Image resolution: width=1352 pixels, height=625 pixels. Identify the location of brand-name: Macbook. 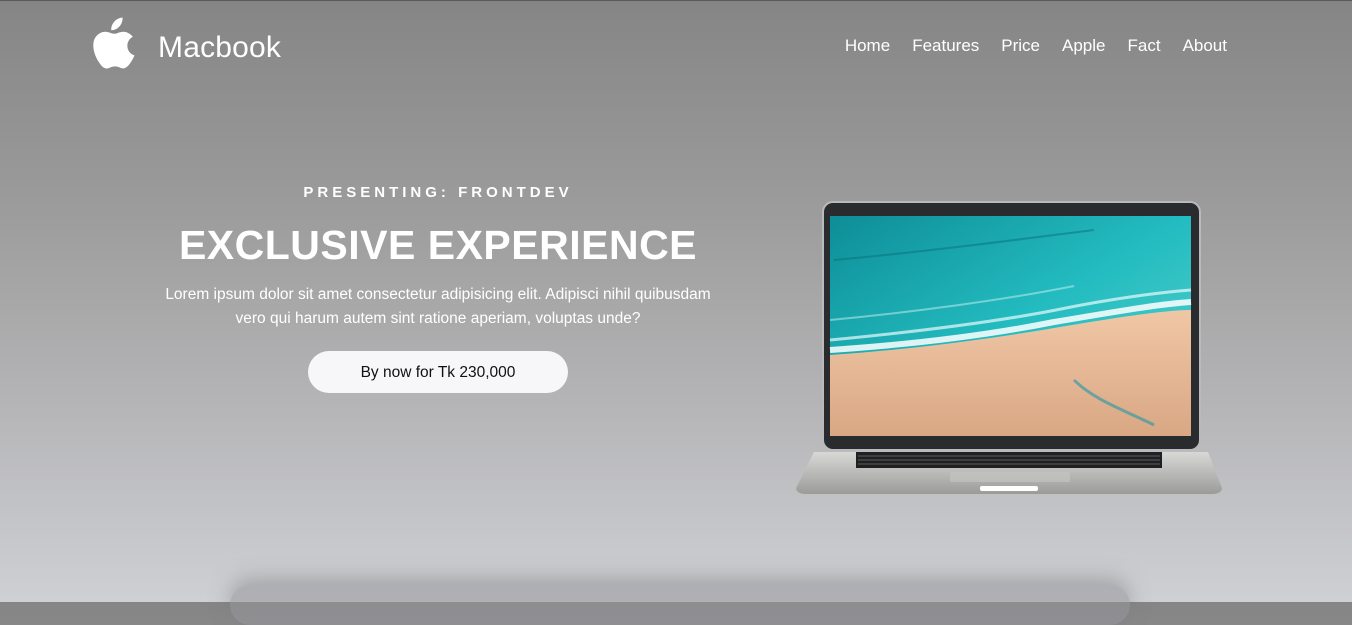
(220, 47).